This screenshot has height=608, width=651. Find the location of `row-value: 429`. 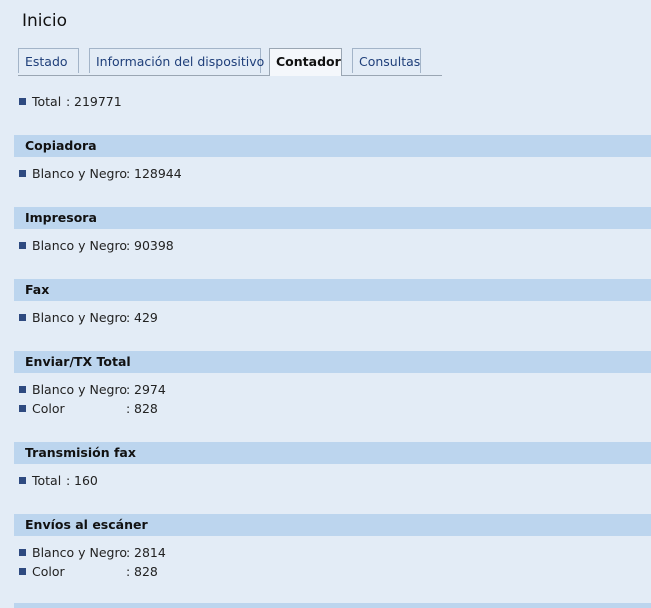

row-value: 429 is located at coordinates (146, 317).